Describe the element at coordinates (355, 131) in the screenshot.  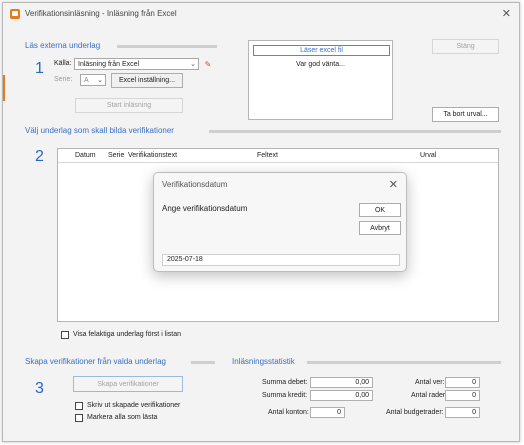
I see `section2-divider` at that location.